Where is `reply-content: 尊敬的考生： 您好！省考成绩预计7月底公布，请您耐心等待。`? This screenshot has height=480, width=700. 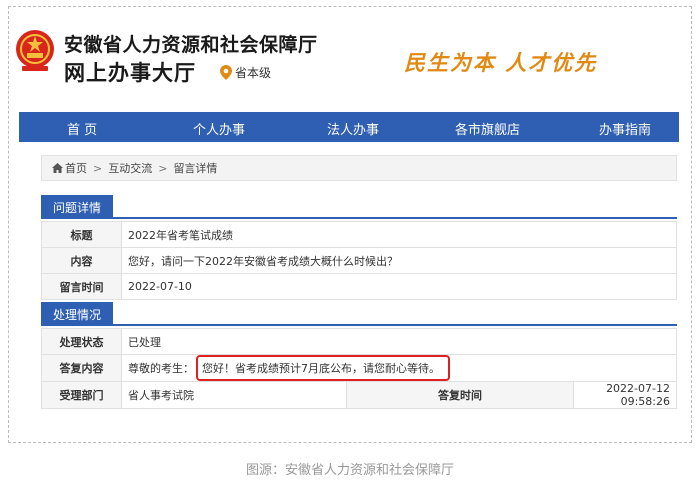 reply-content: 尊敬的考生： 您好！省考成绩预计7月底公布，请您耐心等待。 is located at coordinates (399, 368).